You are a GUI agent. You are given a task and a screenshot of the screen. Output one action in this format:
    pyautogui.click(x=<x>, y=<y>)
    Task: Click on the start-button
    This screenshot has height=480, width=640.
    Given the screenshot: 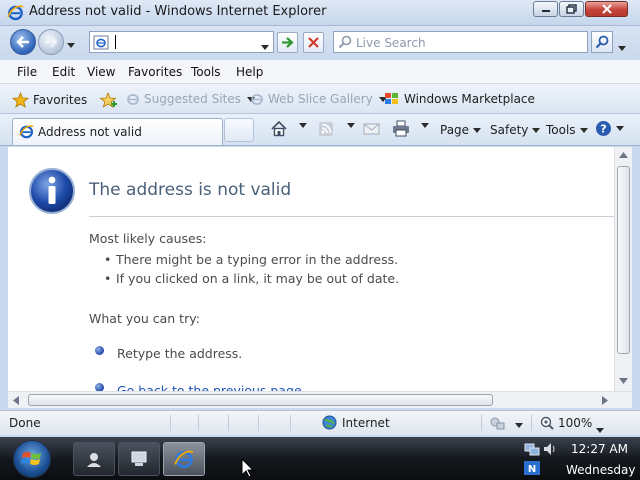 What is the action you would take?
    pyautogui.click(x=32, y=459)
    